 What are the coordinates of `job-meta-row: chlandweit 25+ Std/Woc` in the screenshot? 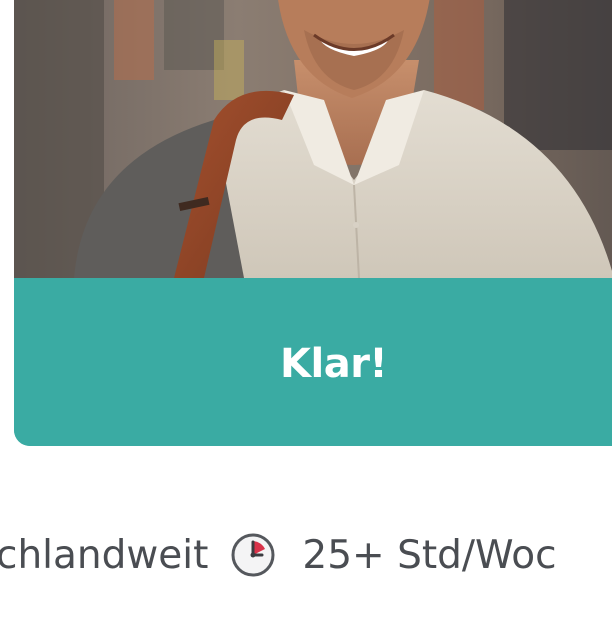 It's located at (278, 555).